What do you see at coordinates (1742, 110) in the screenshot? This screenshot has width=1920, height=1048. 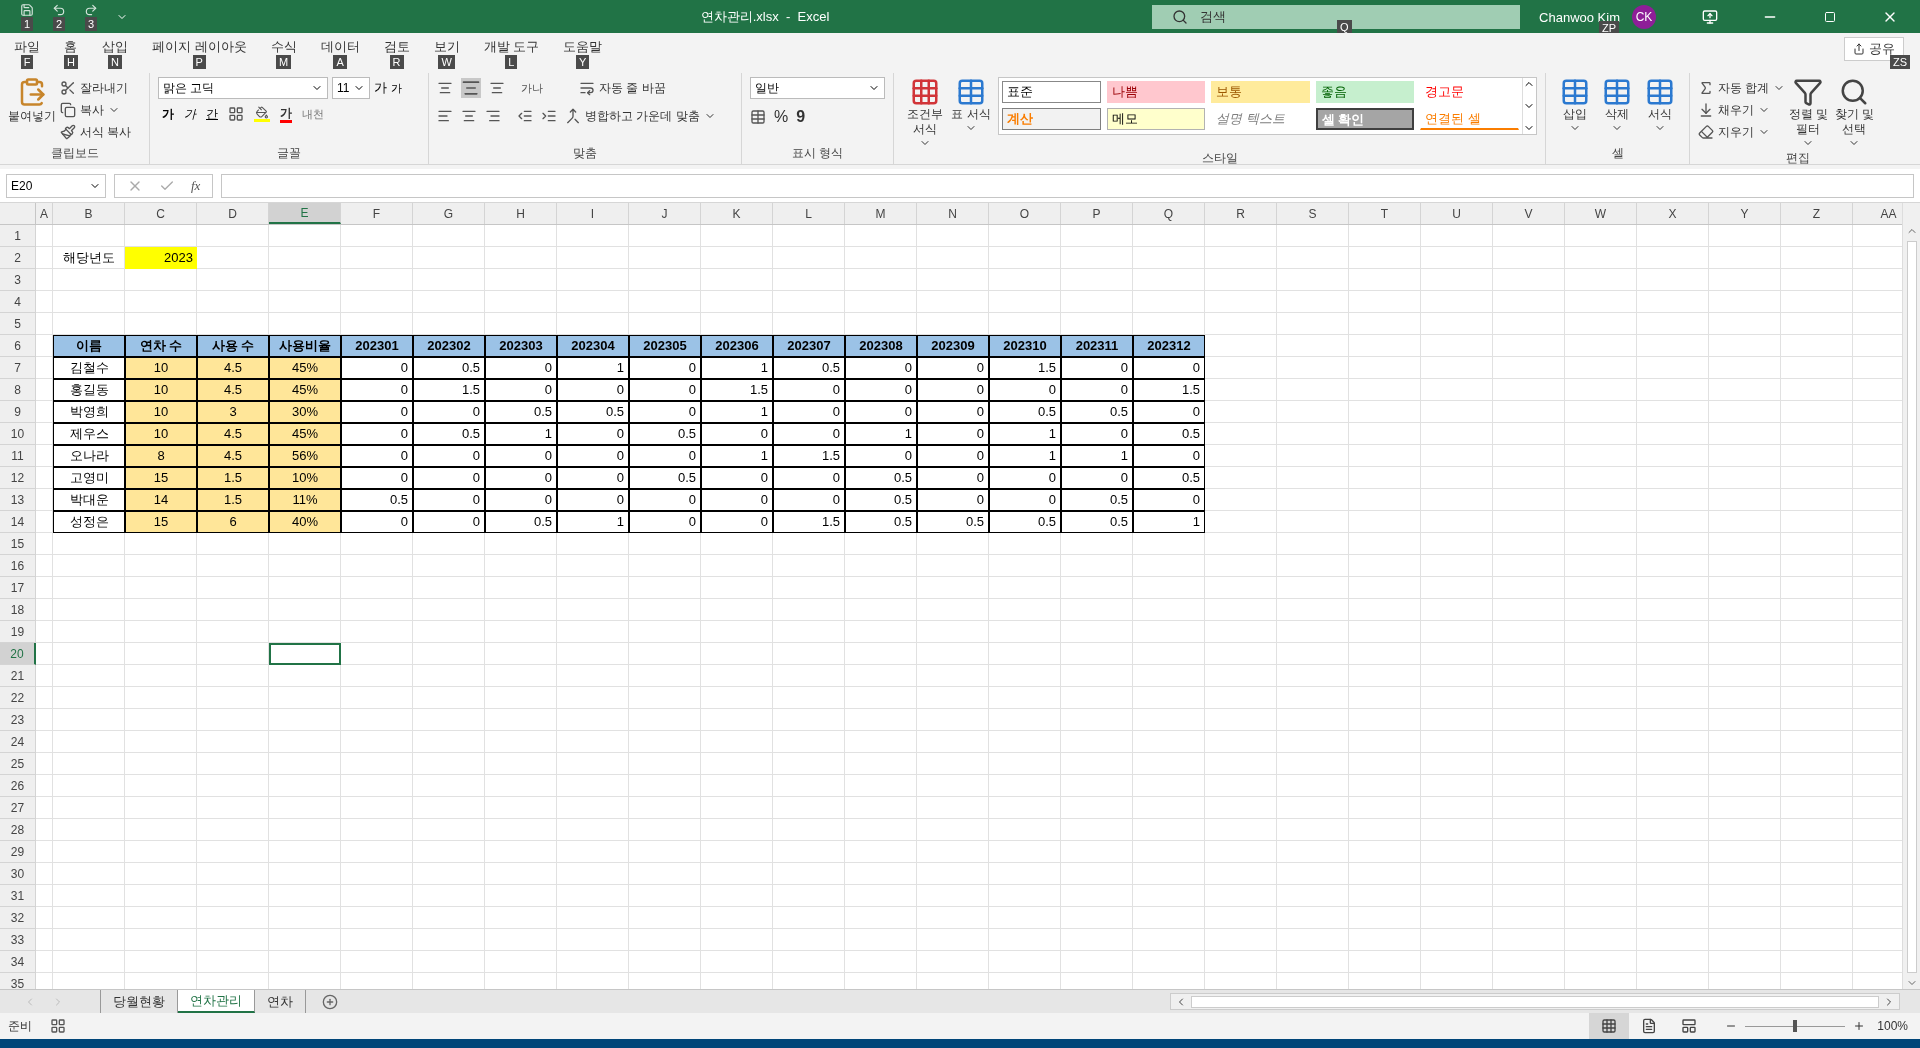 I see `fill-button: 채우기` at bounding box center [1742, 110].